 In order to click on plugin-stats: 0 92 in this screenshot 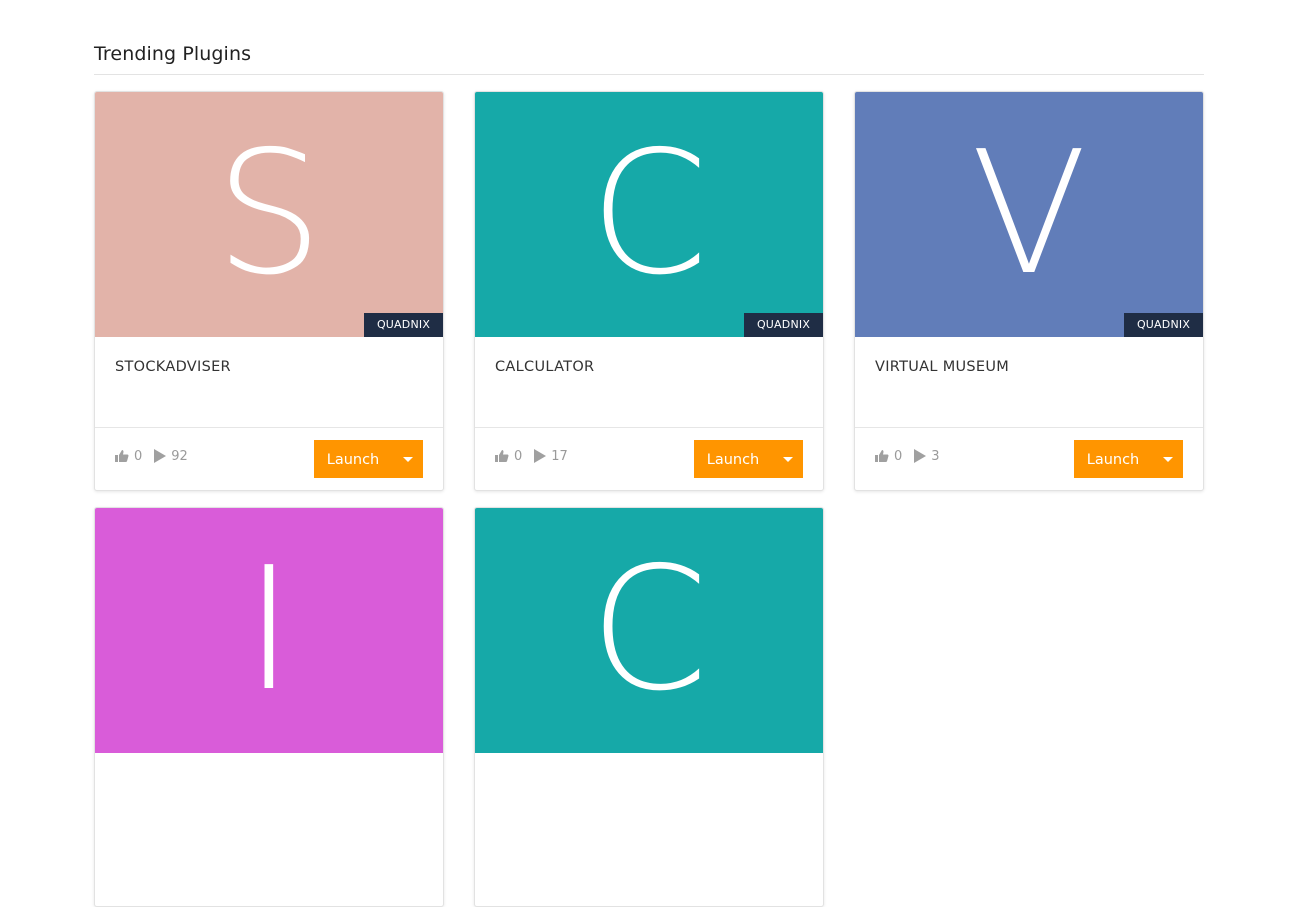, I will do `click(157, 456)`.